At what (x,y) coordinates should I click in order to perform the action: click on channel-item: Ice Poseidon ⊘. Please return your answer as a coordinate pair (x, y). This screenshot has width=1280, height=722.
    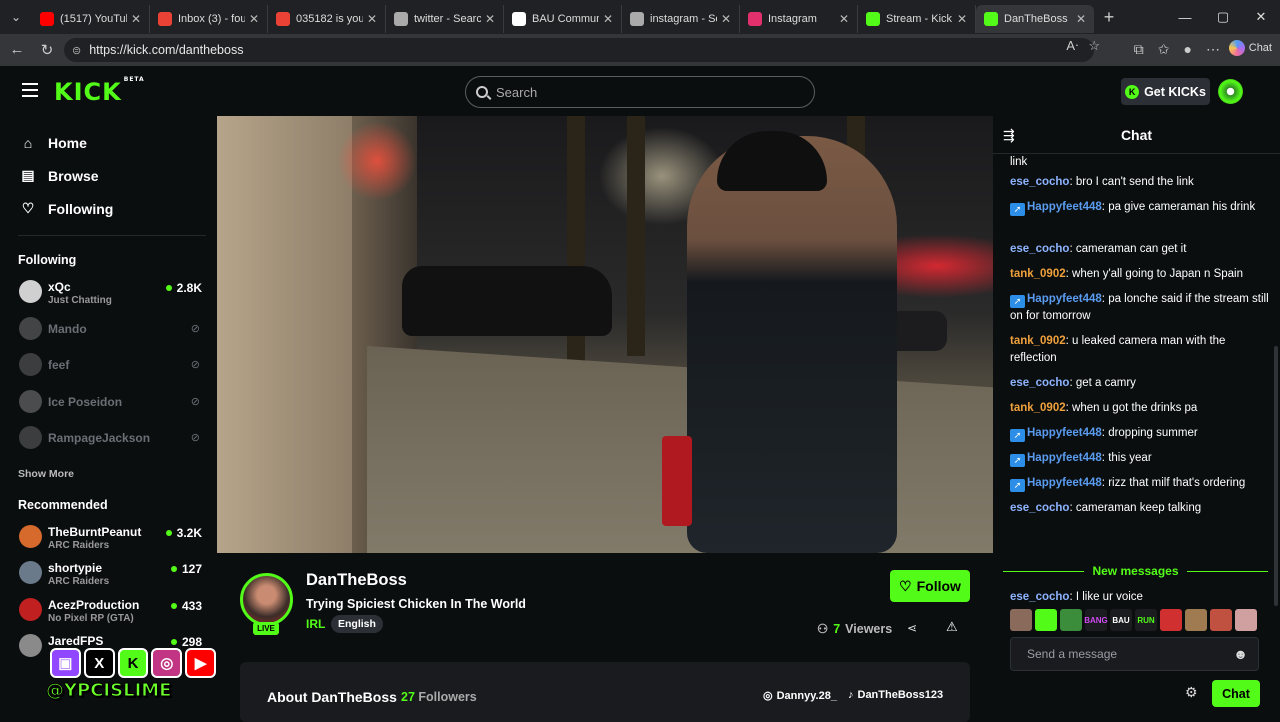
    Looking at the image, I should click on (108, 402).